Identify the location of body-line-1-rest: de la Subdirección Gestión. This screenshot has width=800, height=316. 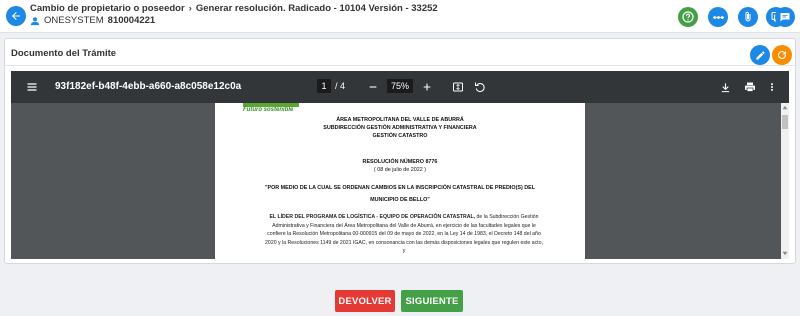
(507, 217).